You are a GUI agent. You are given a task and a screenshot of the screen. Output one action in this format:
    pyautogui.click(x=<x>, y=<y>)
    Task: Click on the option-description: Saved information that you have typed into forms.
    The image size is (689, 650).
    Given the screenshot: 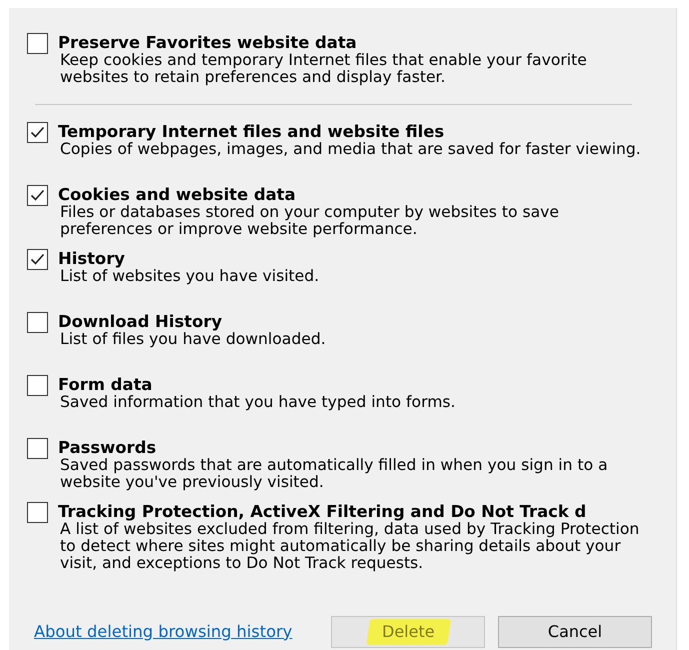 What is the action you would take?
    pyautogui.click(x=258, y=403)
    